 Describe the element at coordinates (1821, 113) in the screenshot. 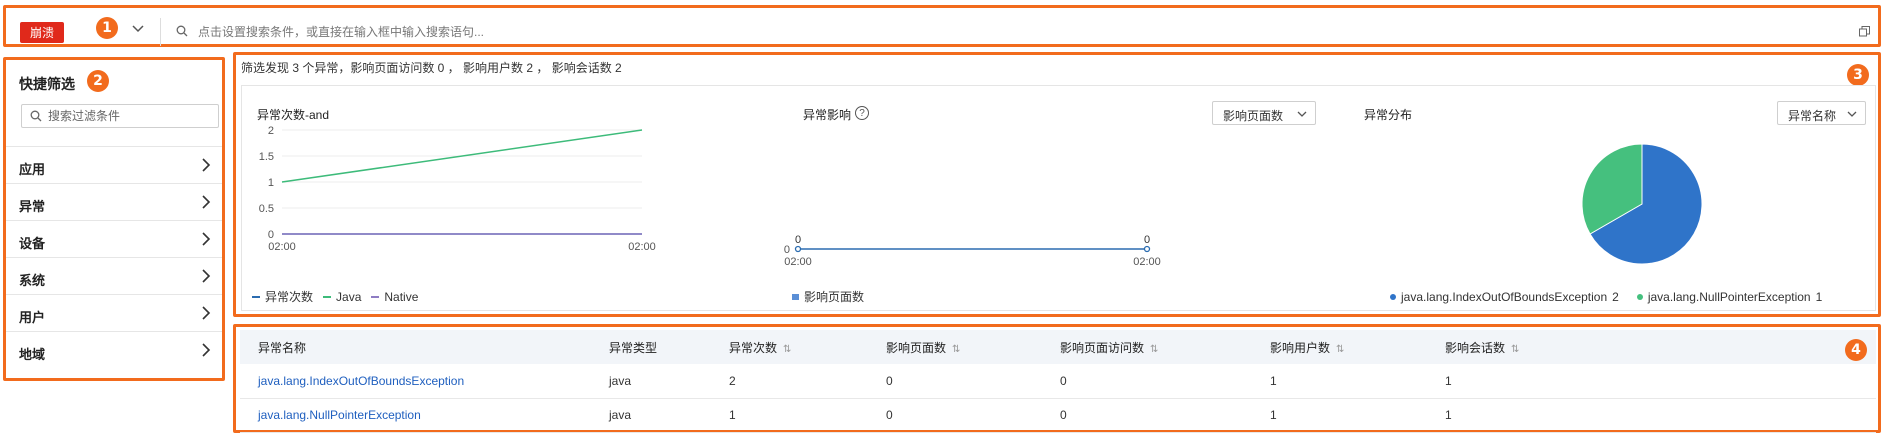

I see `distribution-dimension-select: 异常名称` at that location.